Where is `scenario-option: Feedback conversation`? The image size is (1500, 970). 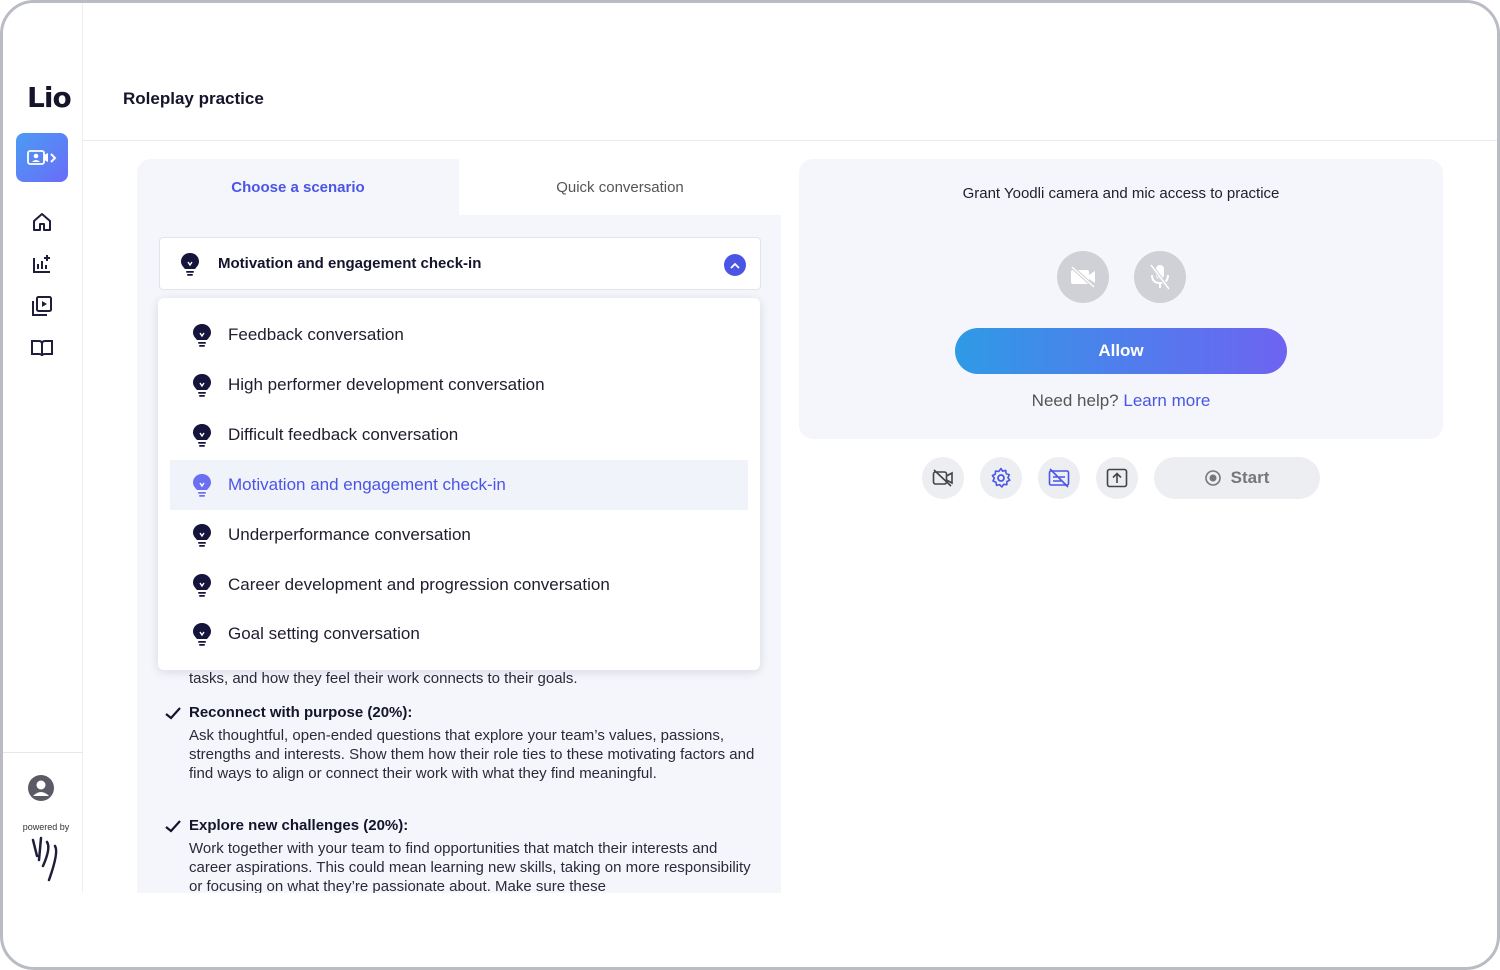 scenario-option: Feedback conversation is located at coordinates (459, 335).